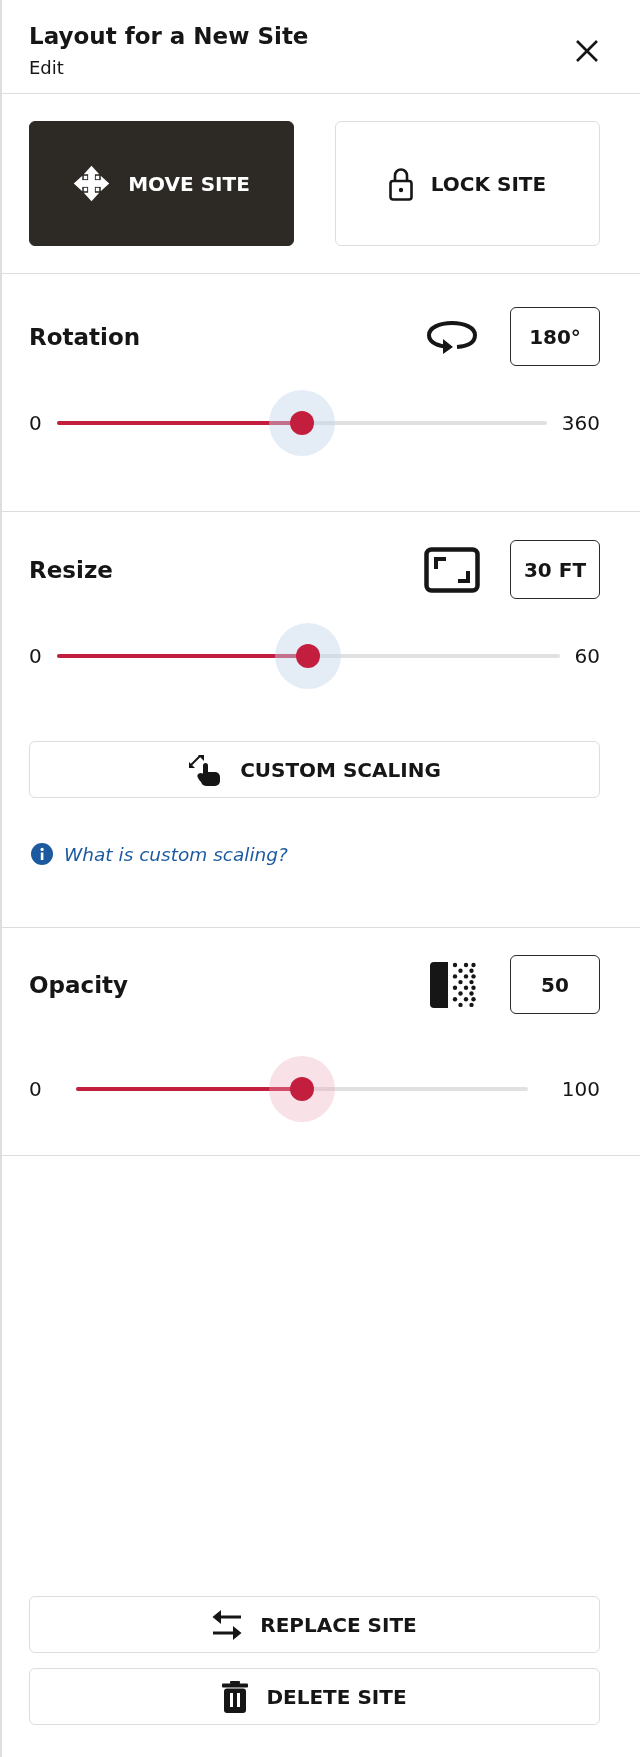 The image size is (640, 1757). I want to click on hand-resize-icon, so click(205, 769).